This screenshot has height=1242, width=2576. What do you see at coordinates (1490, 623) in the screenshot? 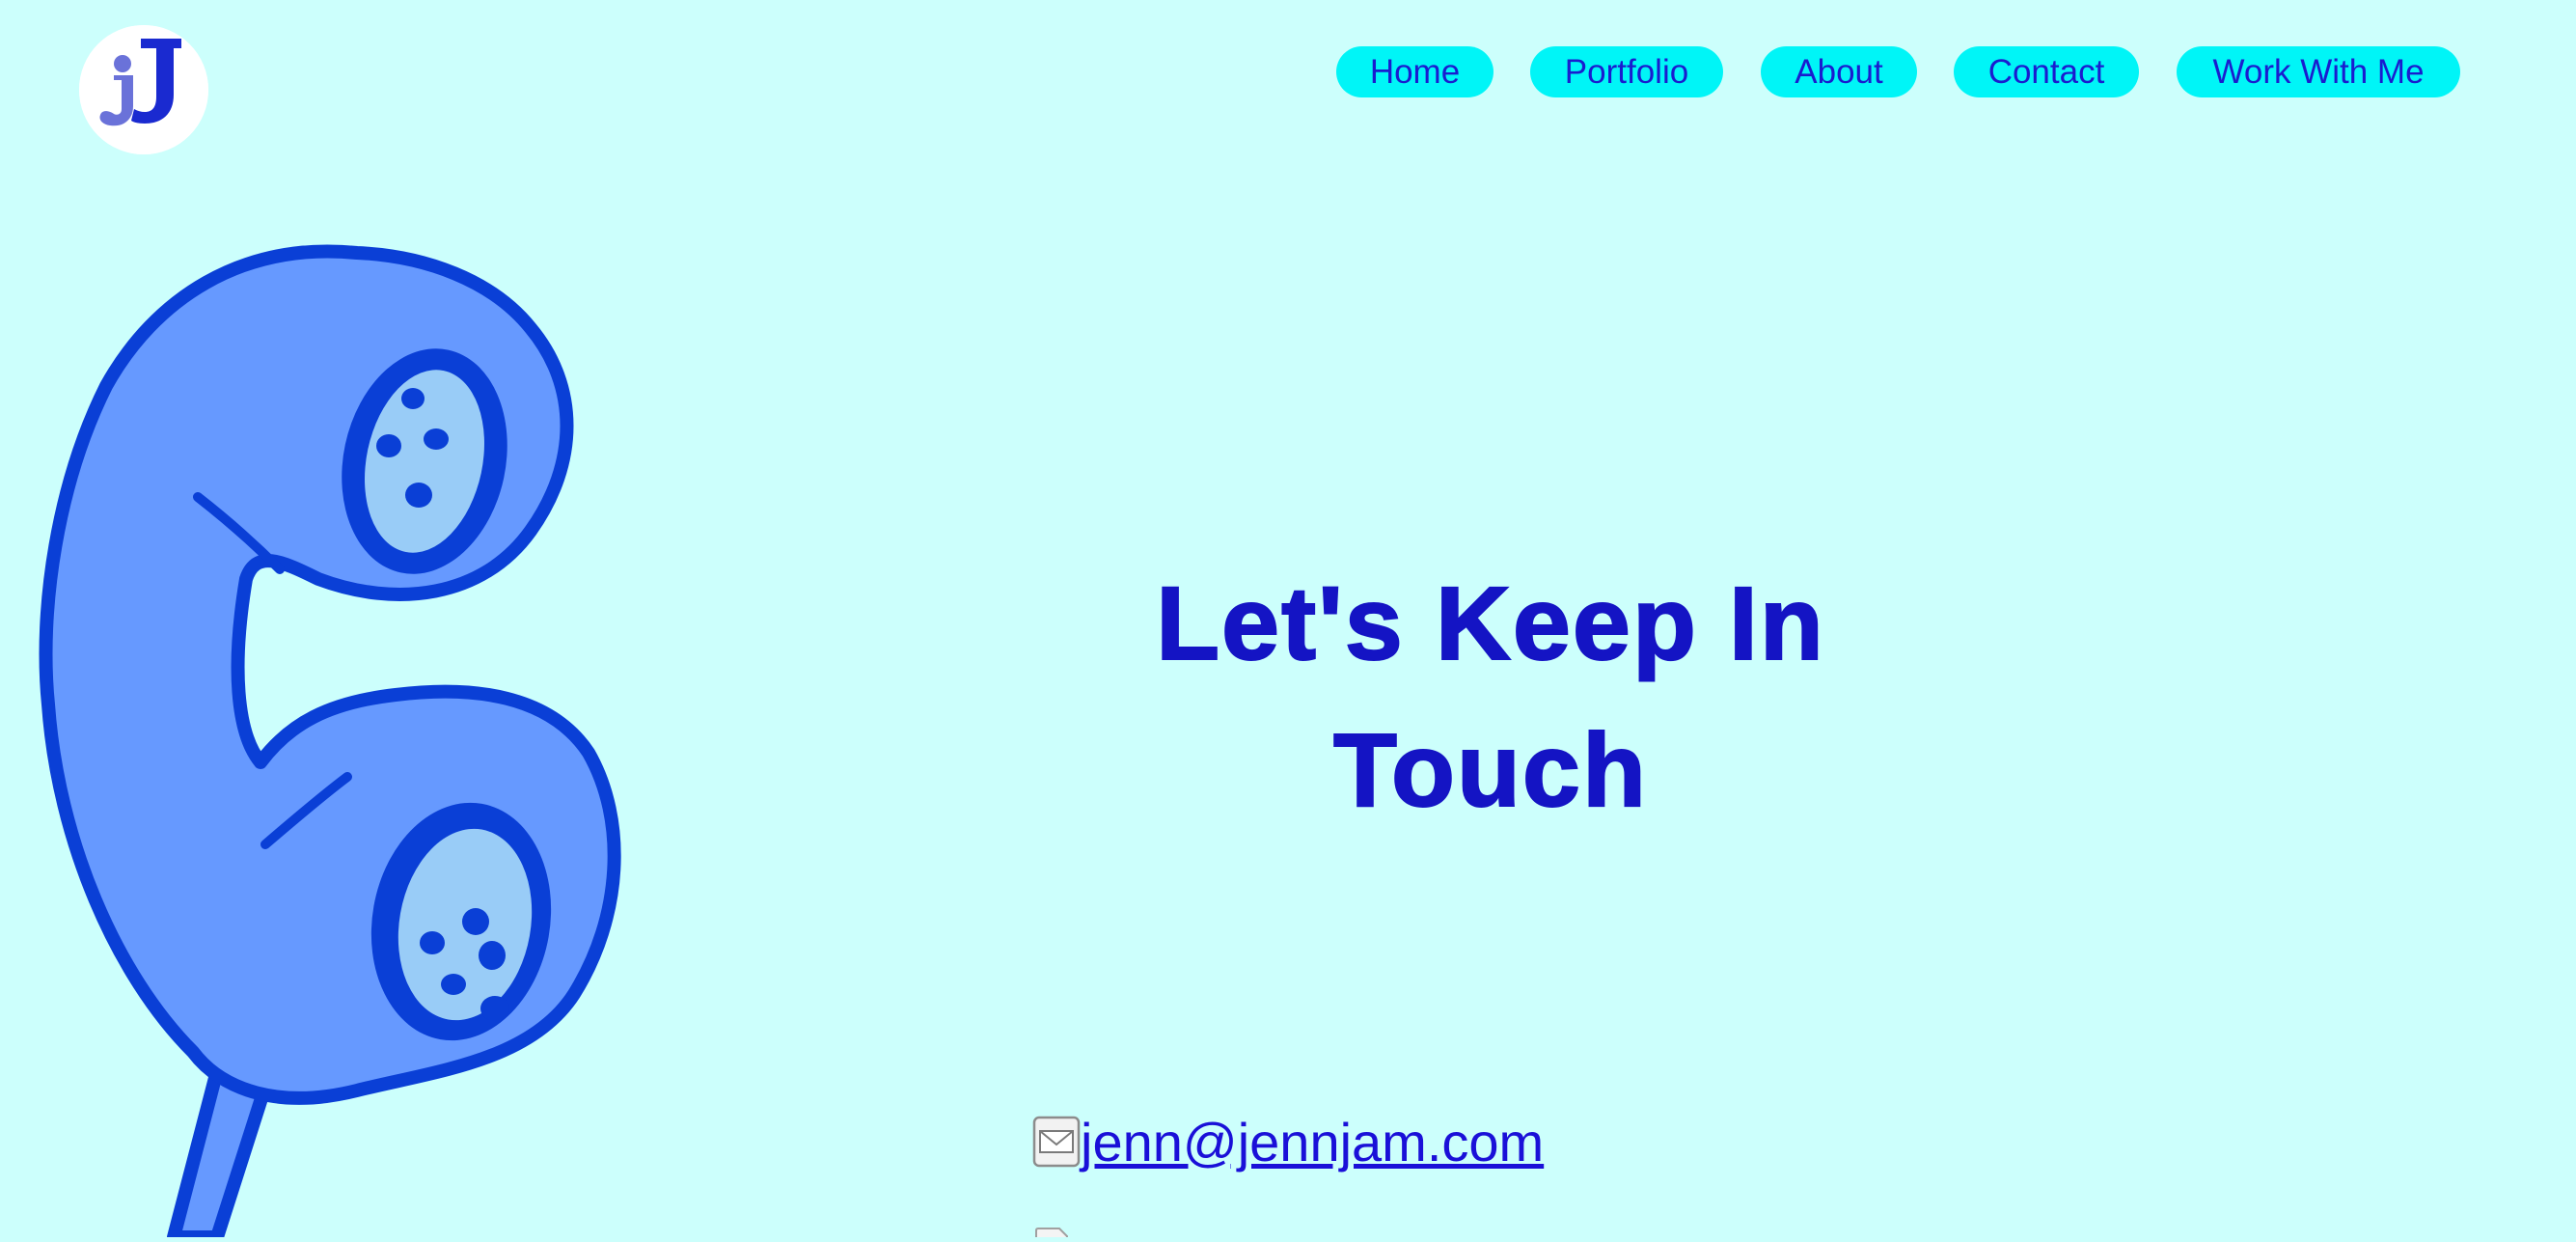
I see `headline-line-1: Let's Keep In` at bounding box center [1490, 623].